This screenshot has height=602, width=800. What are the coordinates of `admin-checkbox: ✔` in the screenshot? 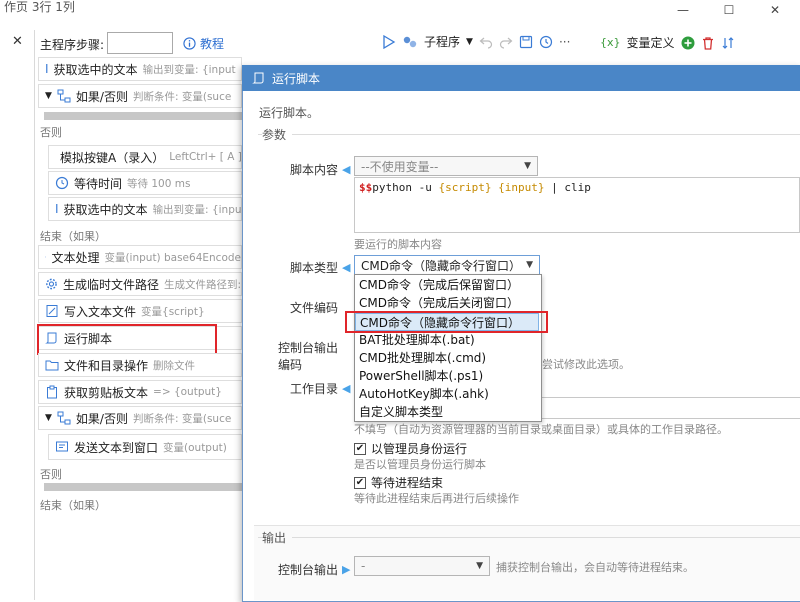 It's located at (360, 449).